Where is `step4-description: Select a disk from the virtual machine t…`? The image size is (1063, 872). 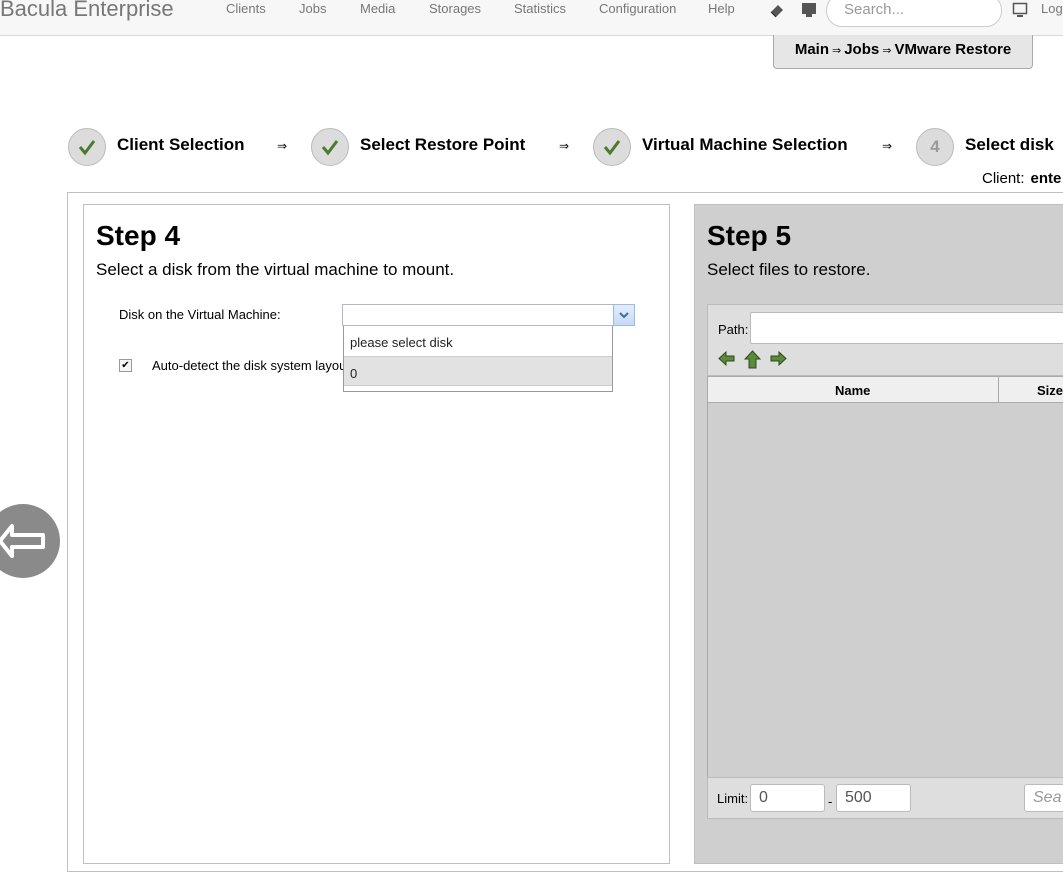
step4-description: Select a disk from the virtual machine t… is located at coordinates (275, 269).